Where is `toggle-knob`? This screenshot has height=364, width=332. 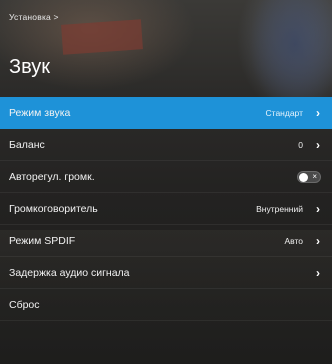 toggle-knob is located at coordinates (303, 177).